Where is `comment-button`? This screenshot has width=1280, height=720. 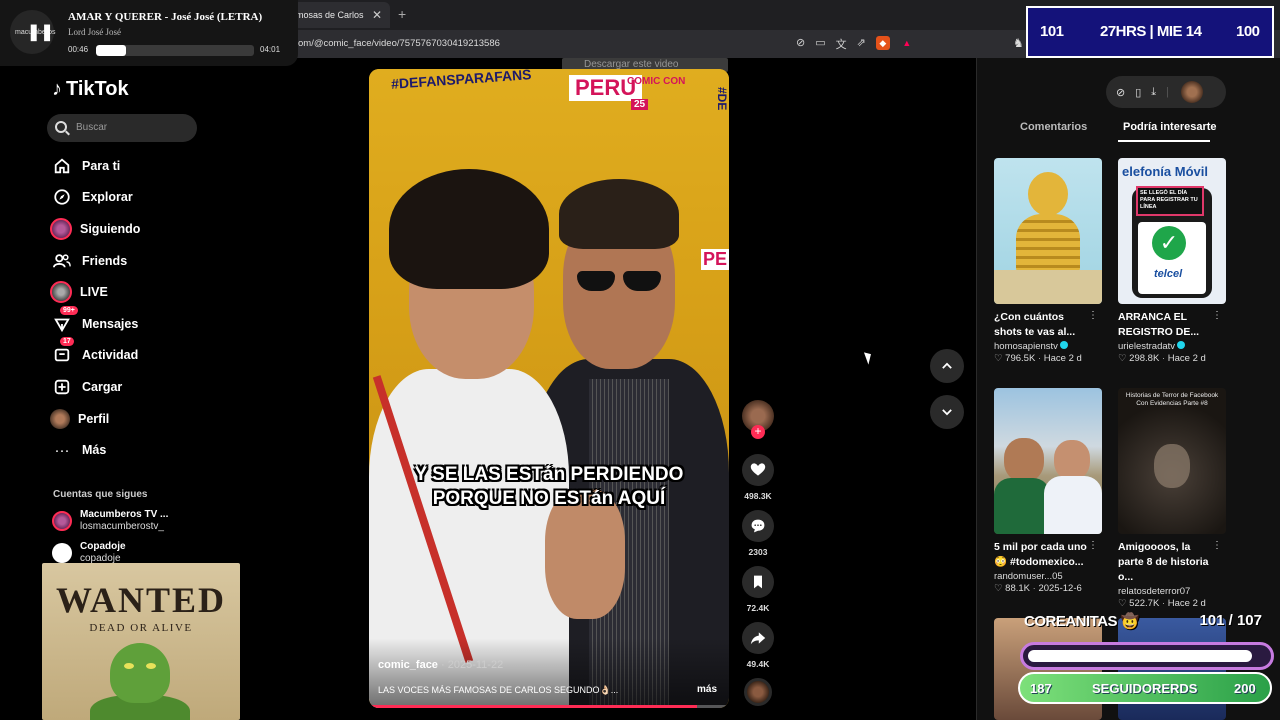 comment-button is located at coordinates (758, 526).